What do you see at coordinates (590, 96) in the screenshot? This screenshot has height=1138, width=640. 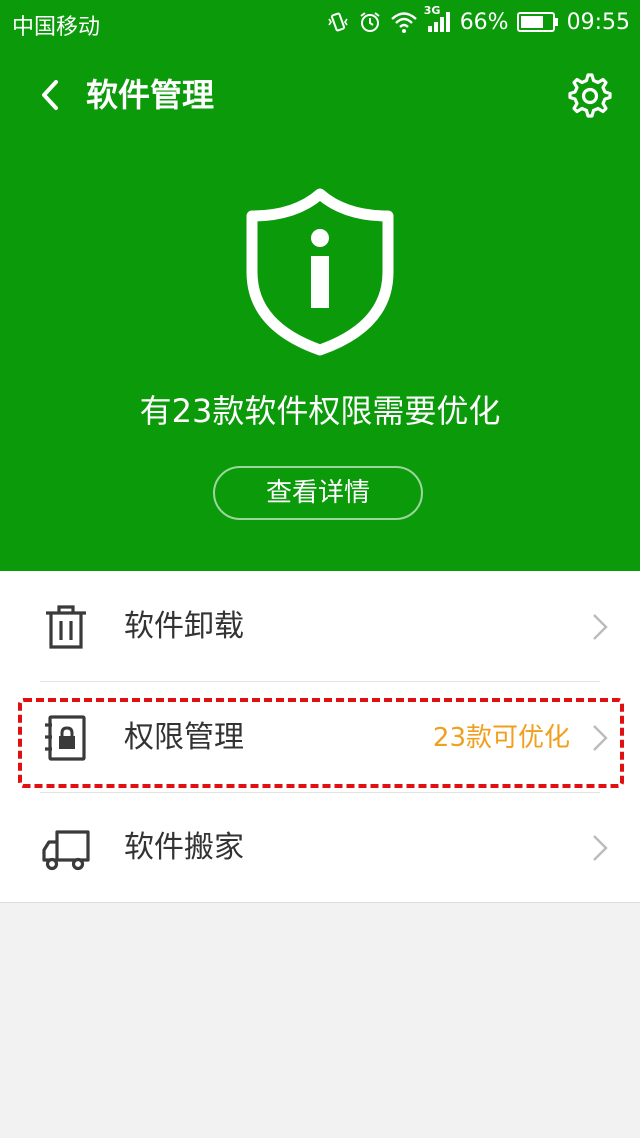 I see `gear-icon` at bounding box center [590, 96].